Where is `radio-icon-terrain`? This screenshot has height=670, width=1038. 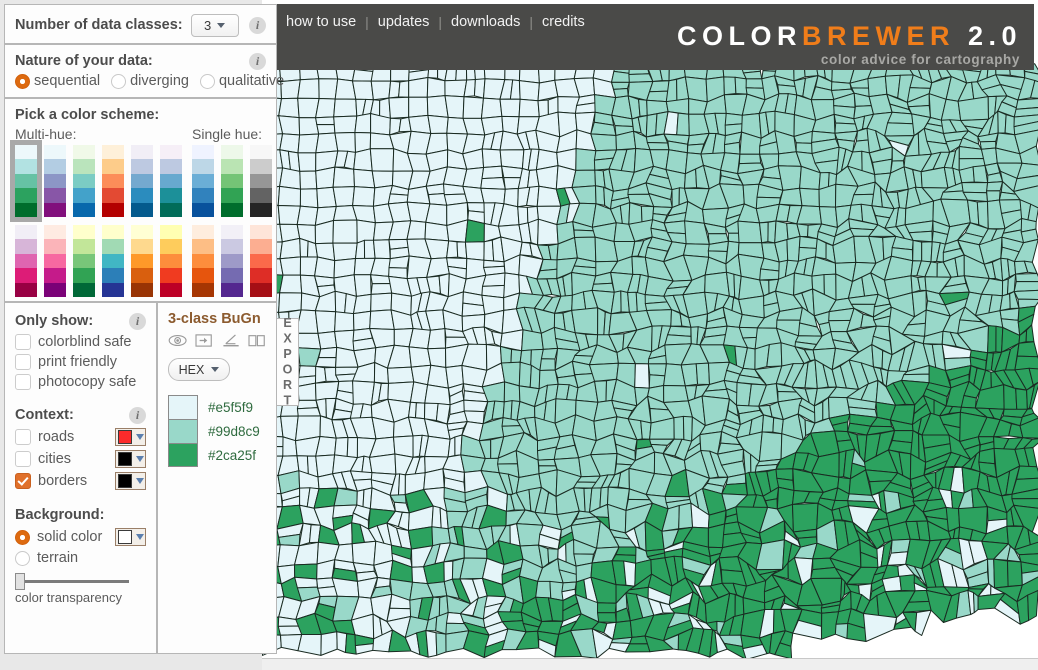
radio-icon-terrain is located at coordinates (22, 558).